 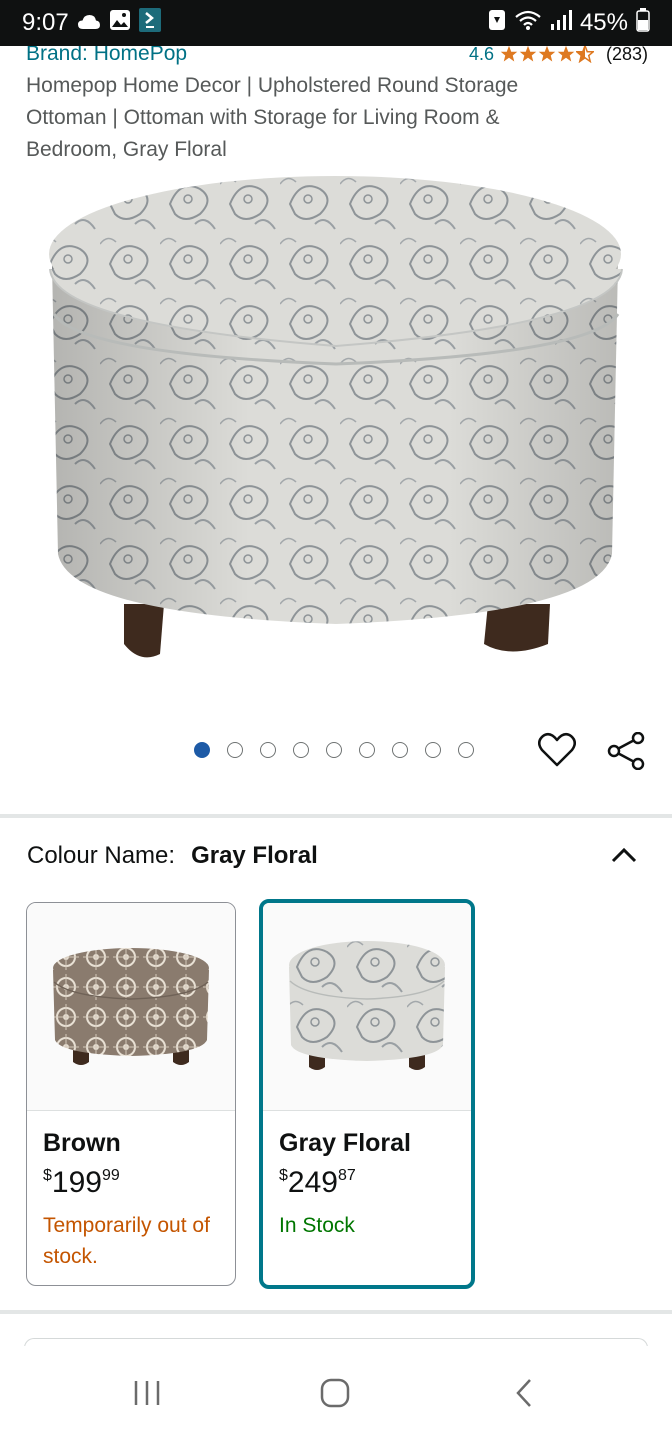 I want to click on image-carousel-indicator, so click(x=334, y=750).